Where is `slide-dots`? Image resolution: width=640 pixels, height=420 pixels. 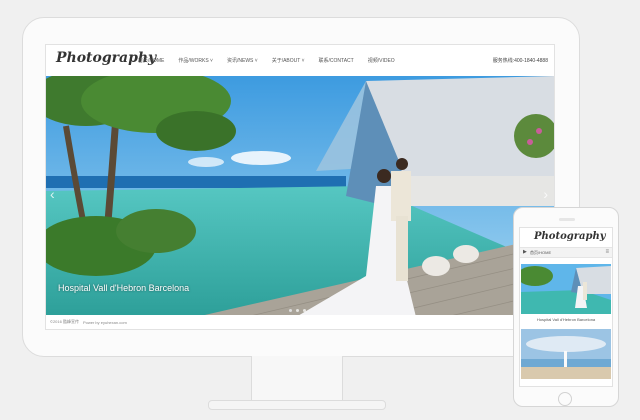
slide-dots is located at coordinates (297, 310).